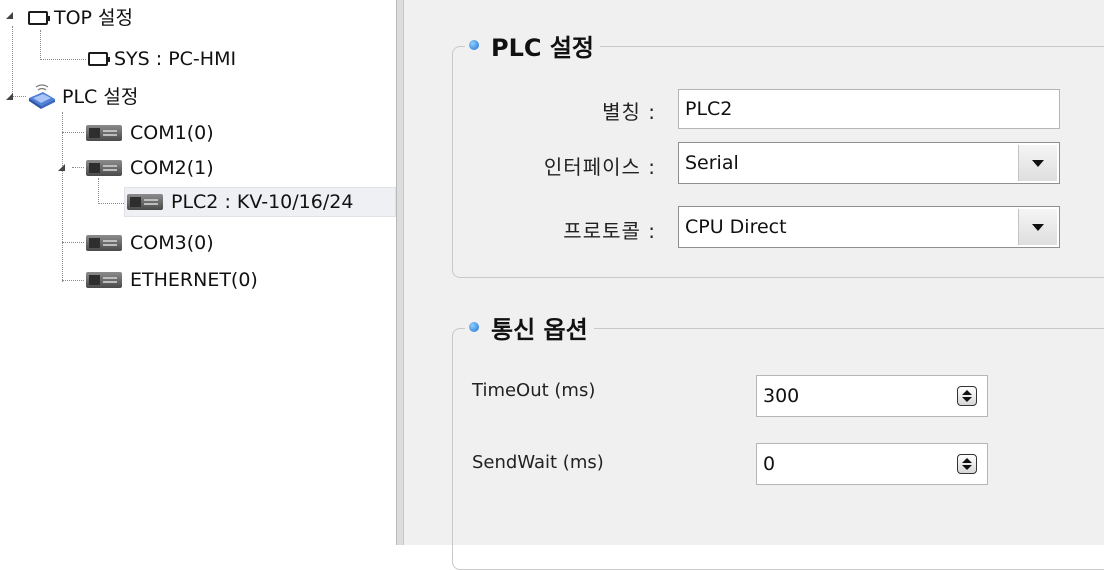  What do you see at coordinates (869, 109) in the screenshot?
I see `alias-input: PLC2` at bounding box center [869, 109].